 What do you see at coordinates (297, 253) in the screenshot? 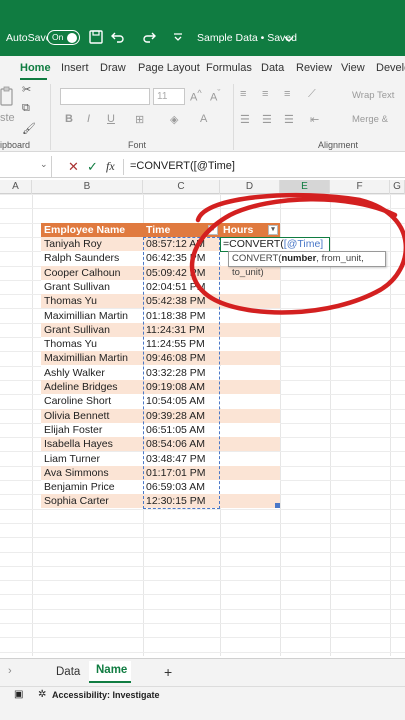
I see `annotation-circle` at bounding box center [297, 253].